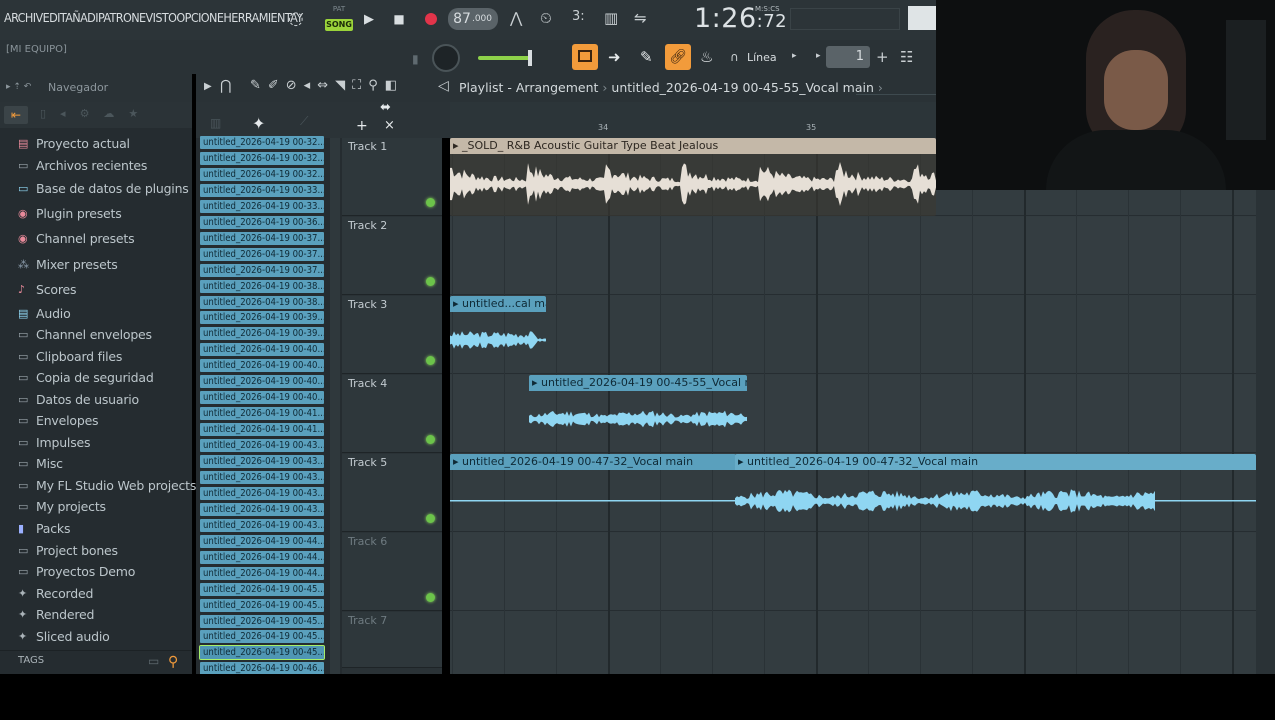 The width and height of the screenshot is (1275, 720). What do you see at coordinates (260, 17) in the screenshot?
I see `menu-tools: HERRAMIENTA` at bounding box center [260, 17].